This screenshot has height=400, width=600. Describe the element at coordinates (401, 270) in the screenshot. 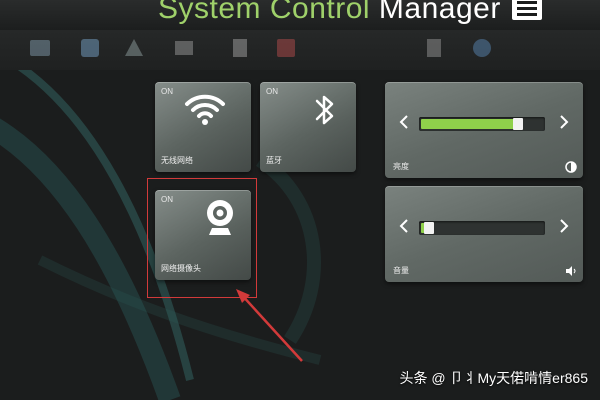

I see `volume-label: 音量` at that location.